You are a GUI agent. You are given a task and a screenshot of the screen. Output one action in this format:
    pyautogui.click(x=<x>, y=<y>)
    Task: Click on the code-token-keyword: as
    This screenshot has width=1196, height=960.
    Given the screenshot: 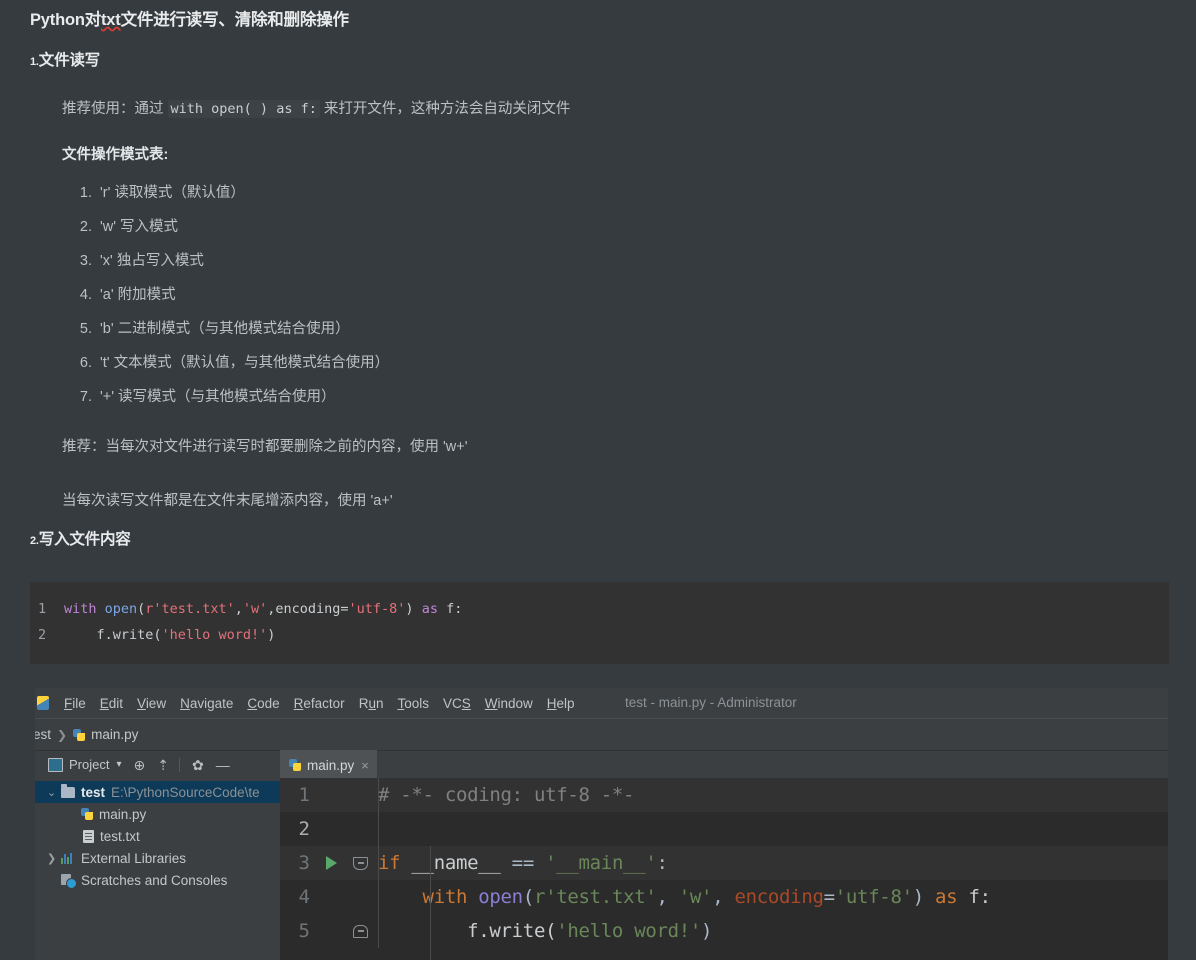 What is the action you would take?
    pyautogui.click(x=434, y=609)
    